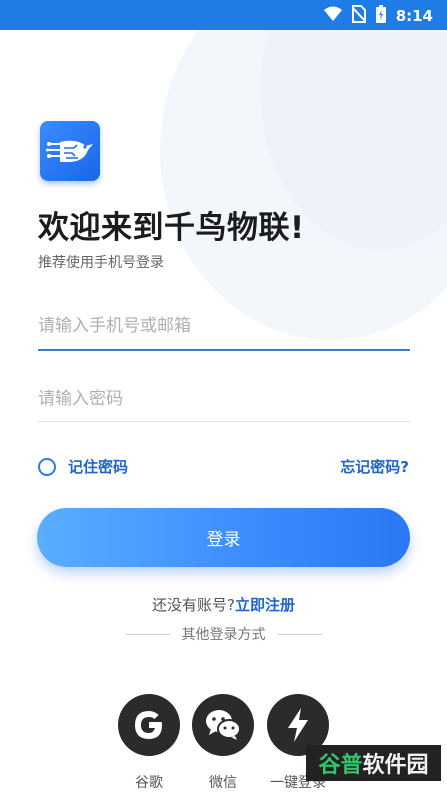 This screenshot has height=794, width=447. What do you see at coordinates (98, 467) in the screenshot?
I see `remember-password-label: 记住密码` at bounding box center [98, 467].